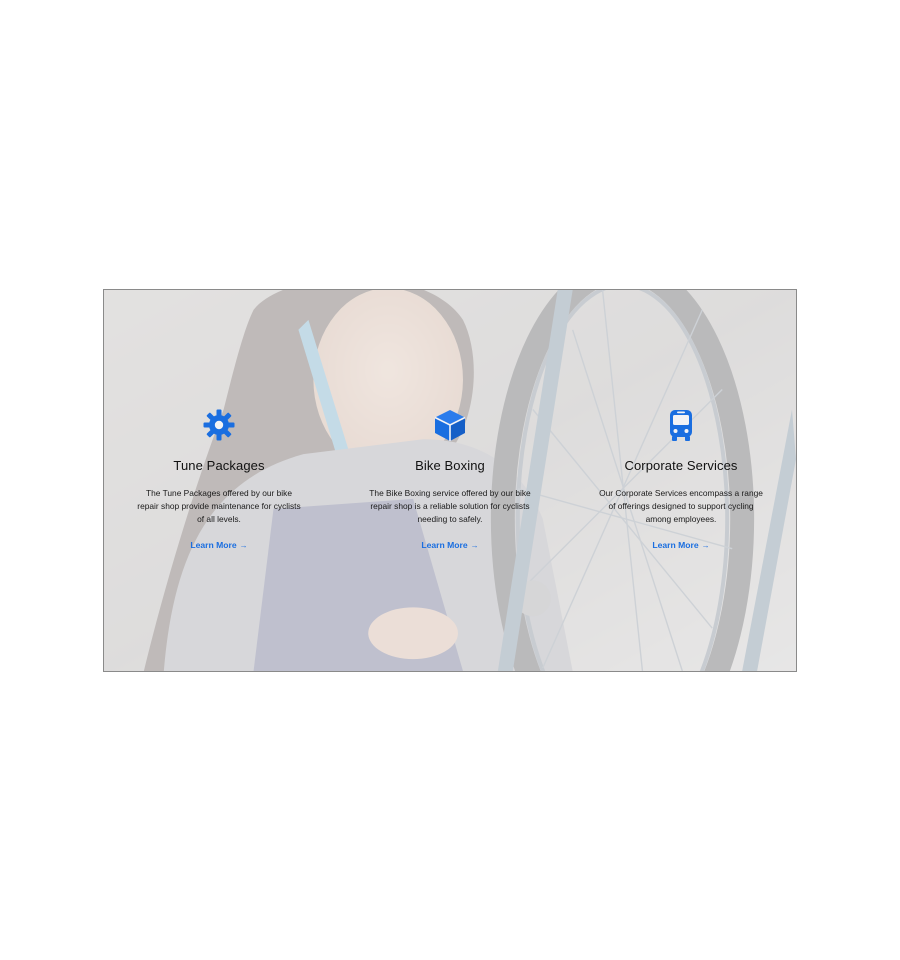 This screenshot has height=960, width=900. What do you see at coordinates (219, 425) in the screenshot?
I see `gear-icon` at bounding box center [219, 425].